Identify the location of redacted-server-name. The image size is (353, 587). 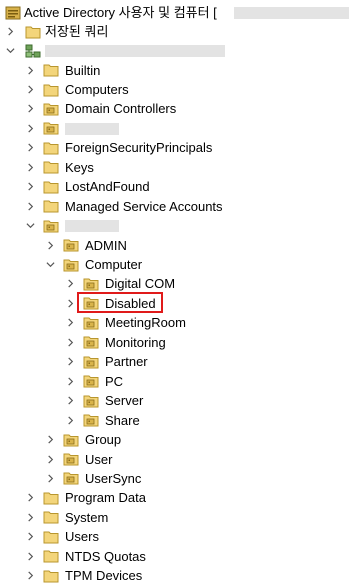
(291, 13).